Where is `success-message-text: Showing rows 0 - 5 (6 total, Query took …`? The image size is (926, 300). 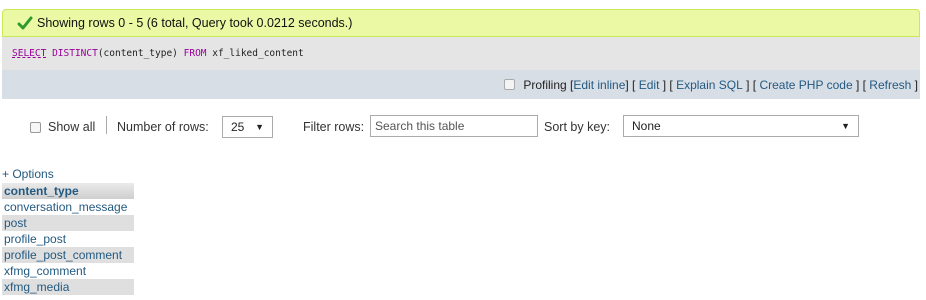
success-message-text: Showing rows 0 - 5 (6 total, Query took … is located at coordinates (195, 23).